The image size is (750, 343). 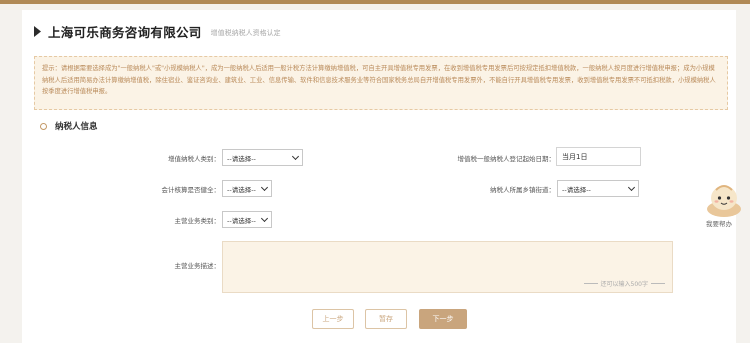 I want to click on business-desc-textarea: 还可以输入500字, so click(x=447, y=267).